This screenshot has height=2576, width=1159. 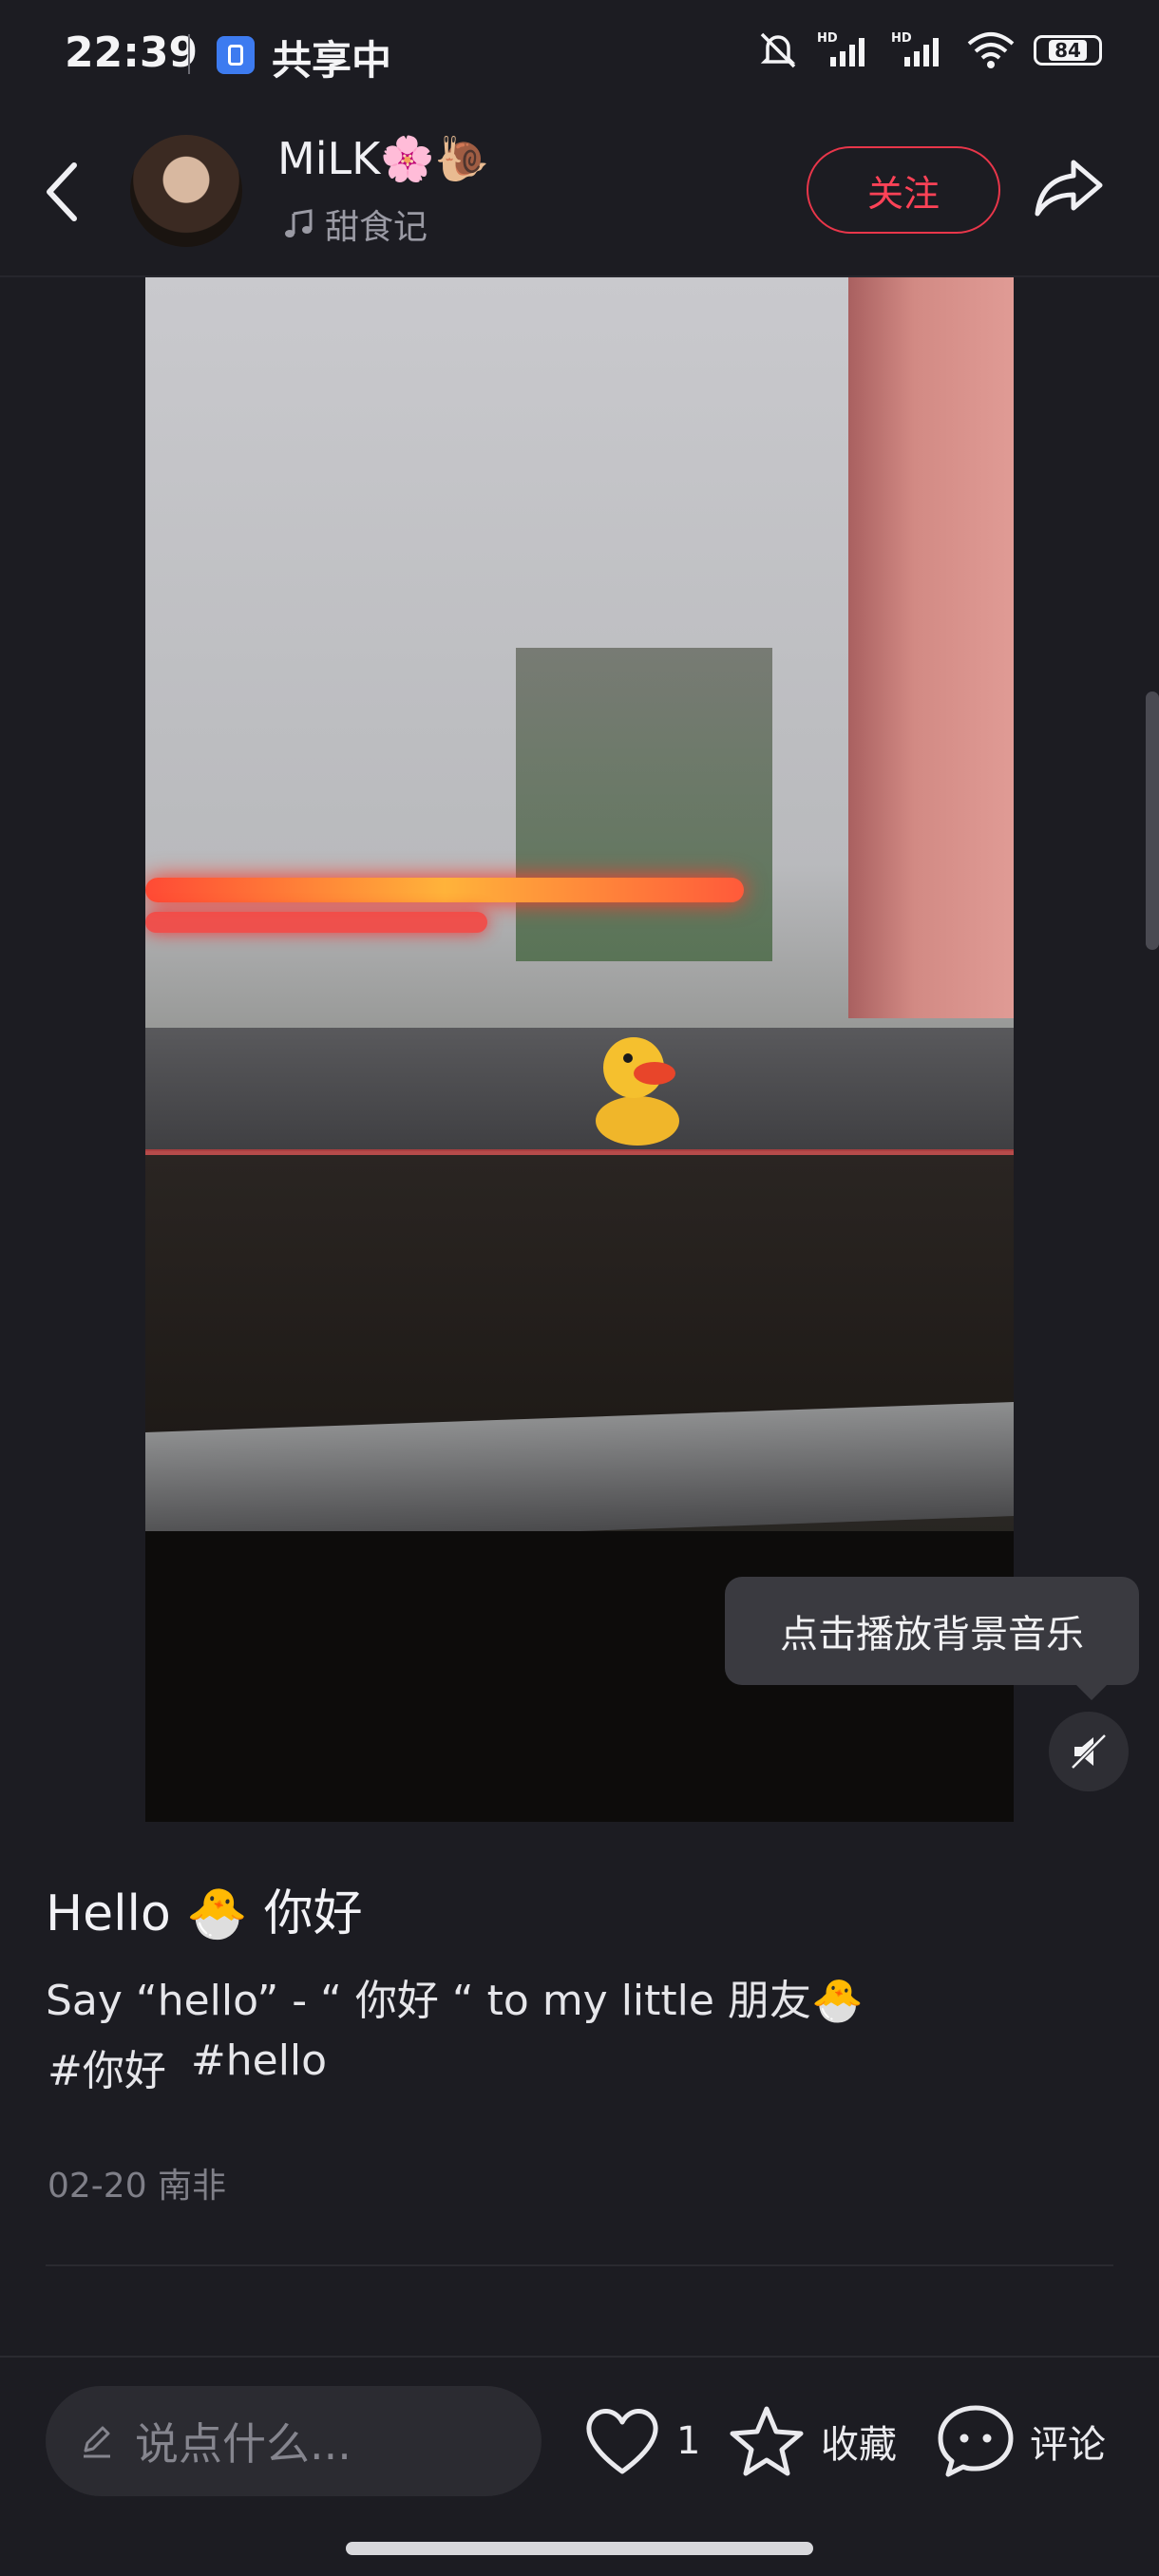 I want to click on status-icons: HD HD 84, so click(x=929, y=50).